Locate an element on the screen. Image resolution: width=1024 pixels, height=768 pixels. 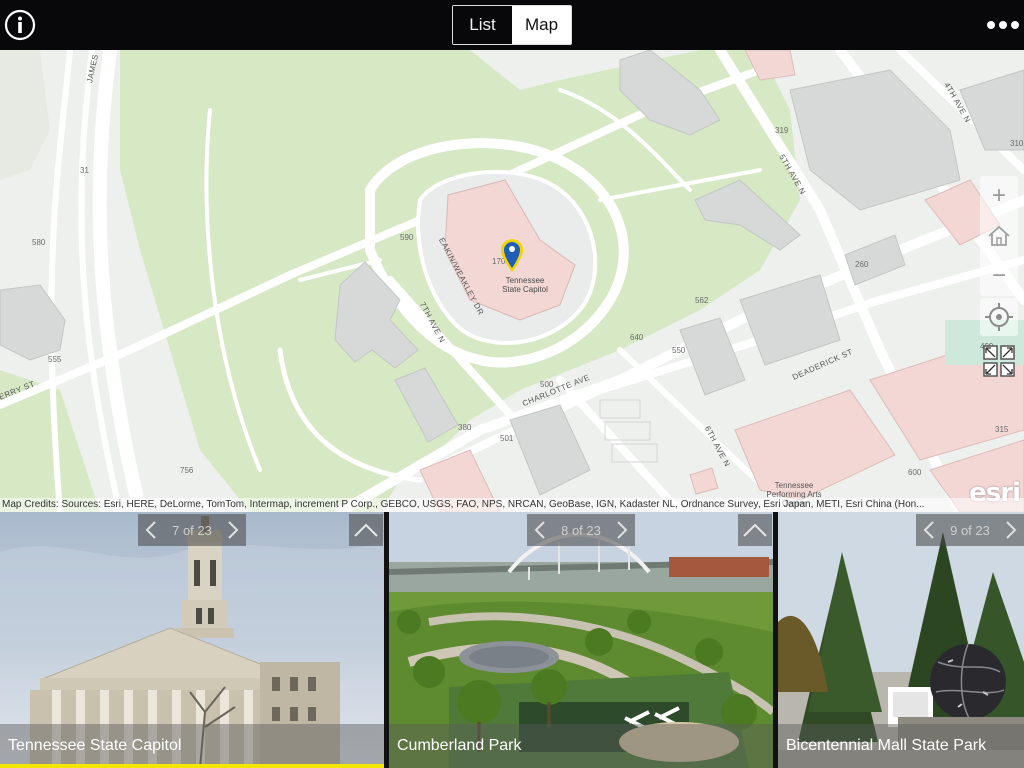
selected-card-indicator is located at coordinates (192, 766).